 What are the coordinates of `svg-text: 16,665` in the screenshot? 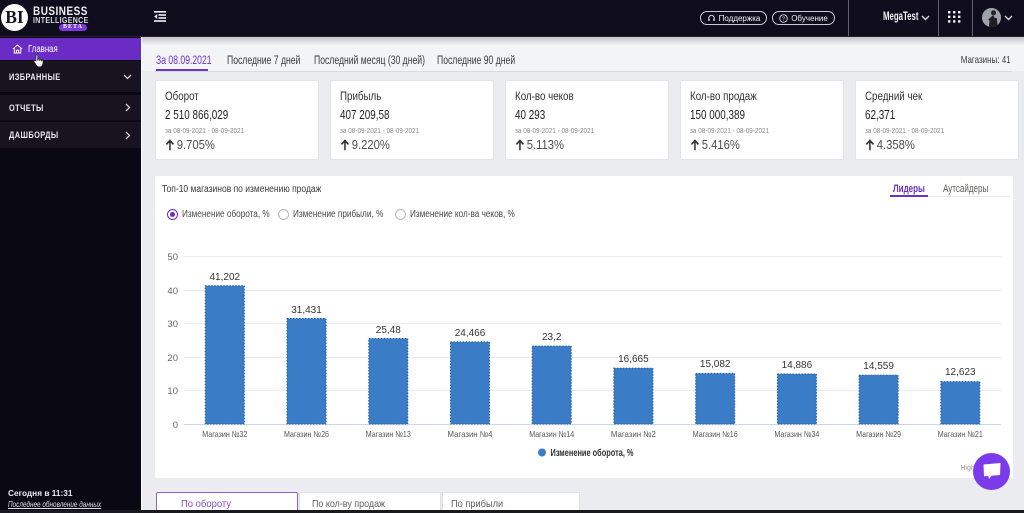 It's located at (633, 359).